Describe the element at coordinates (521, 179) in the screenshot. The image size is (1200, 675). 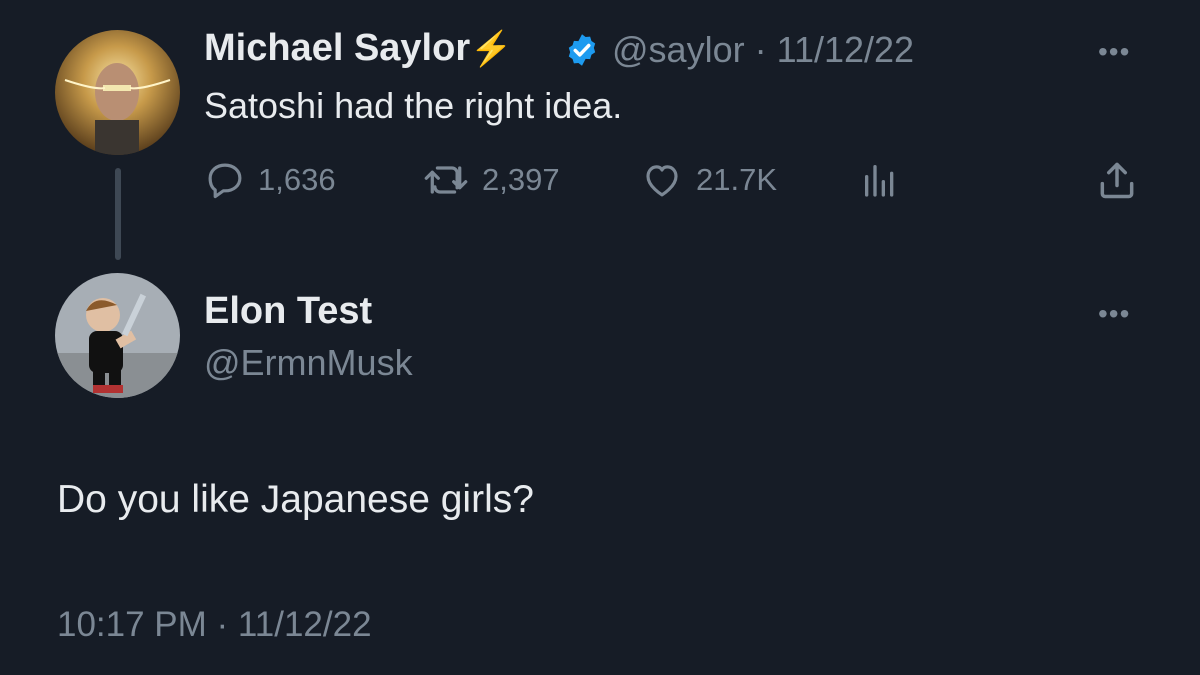
I see `retweet-count: 2,397` at that location.